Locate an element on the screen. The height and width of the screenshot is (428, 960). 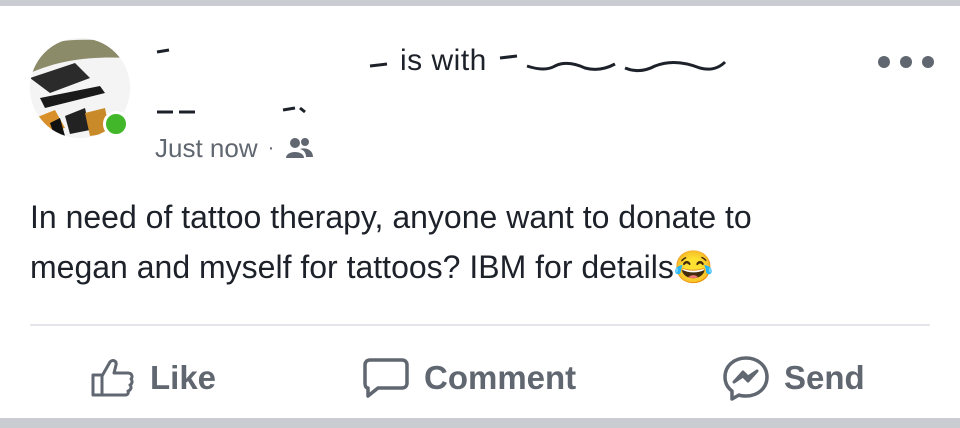
messenger-icon is located at coordinates (746, 378).